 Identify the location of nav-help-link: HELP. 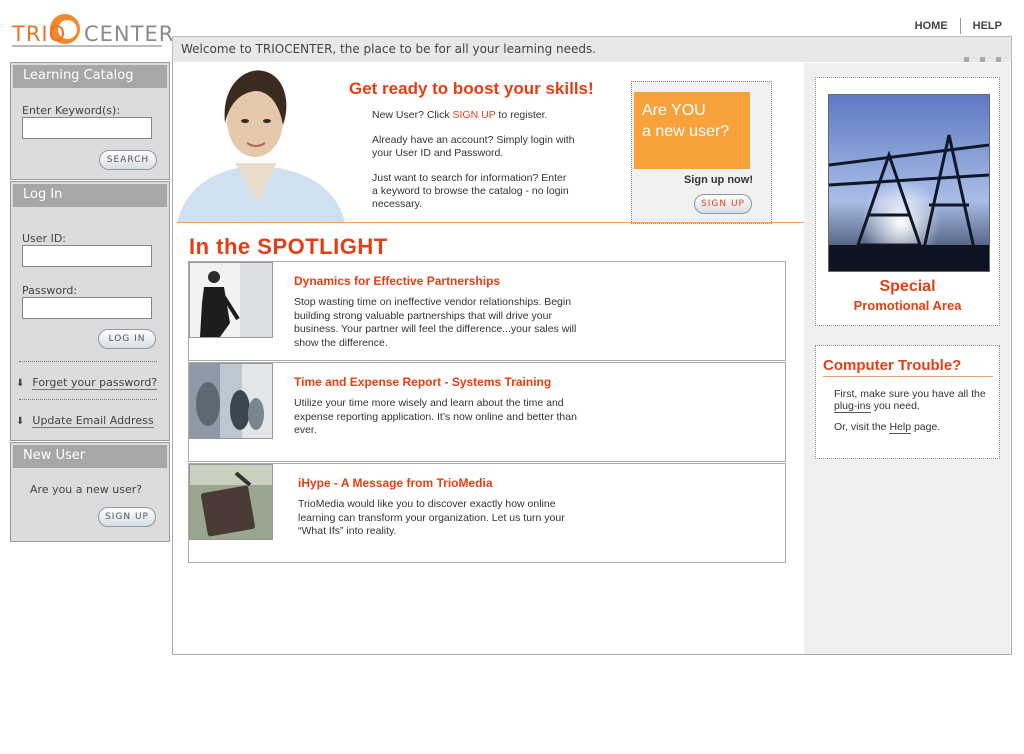
(981, 26).